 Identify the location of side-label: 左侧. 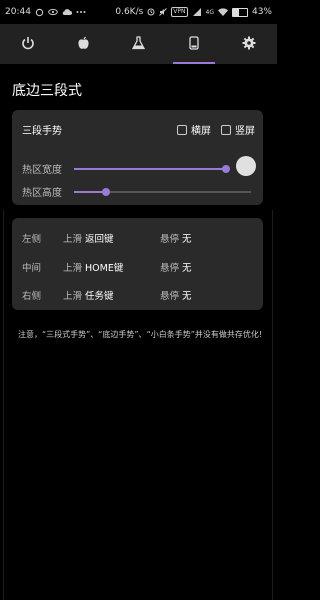
(32, 239).